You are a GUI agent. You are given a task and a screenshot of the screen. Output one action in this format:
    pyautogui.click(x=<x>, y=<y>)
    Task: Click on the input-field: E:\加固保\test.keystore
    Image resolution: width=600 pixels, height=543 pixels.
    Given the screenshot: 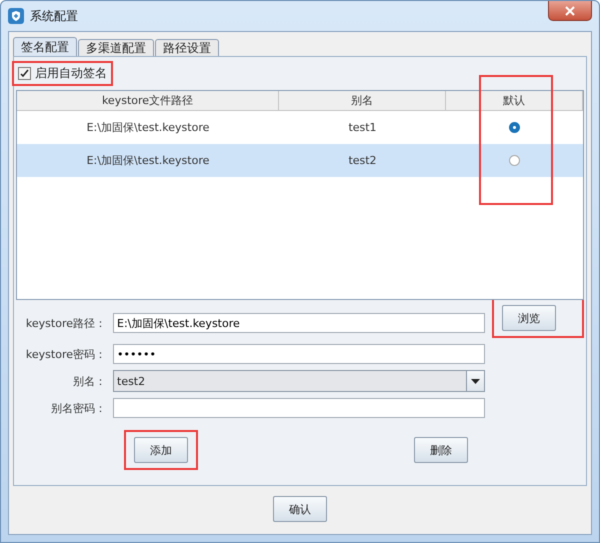 What is the action you would take?
    pyautogui.click(x=299, y=323)
    